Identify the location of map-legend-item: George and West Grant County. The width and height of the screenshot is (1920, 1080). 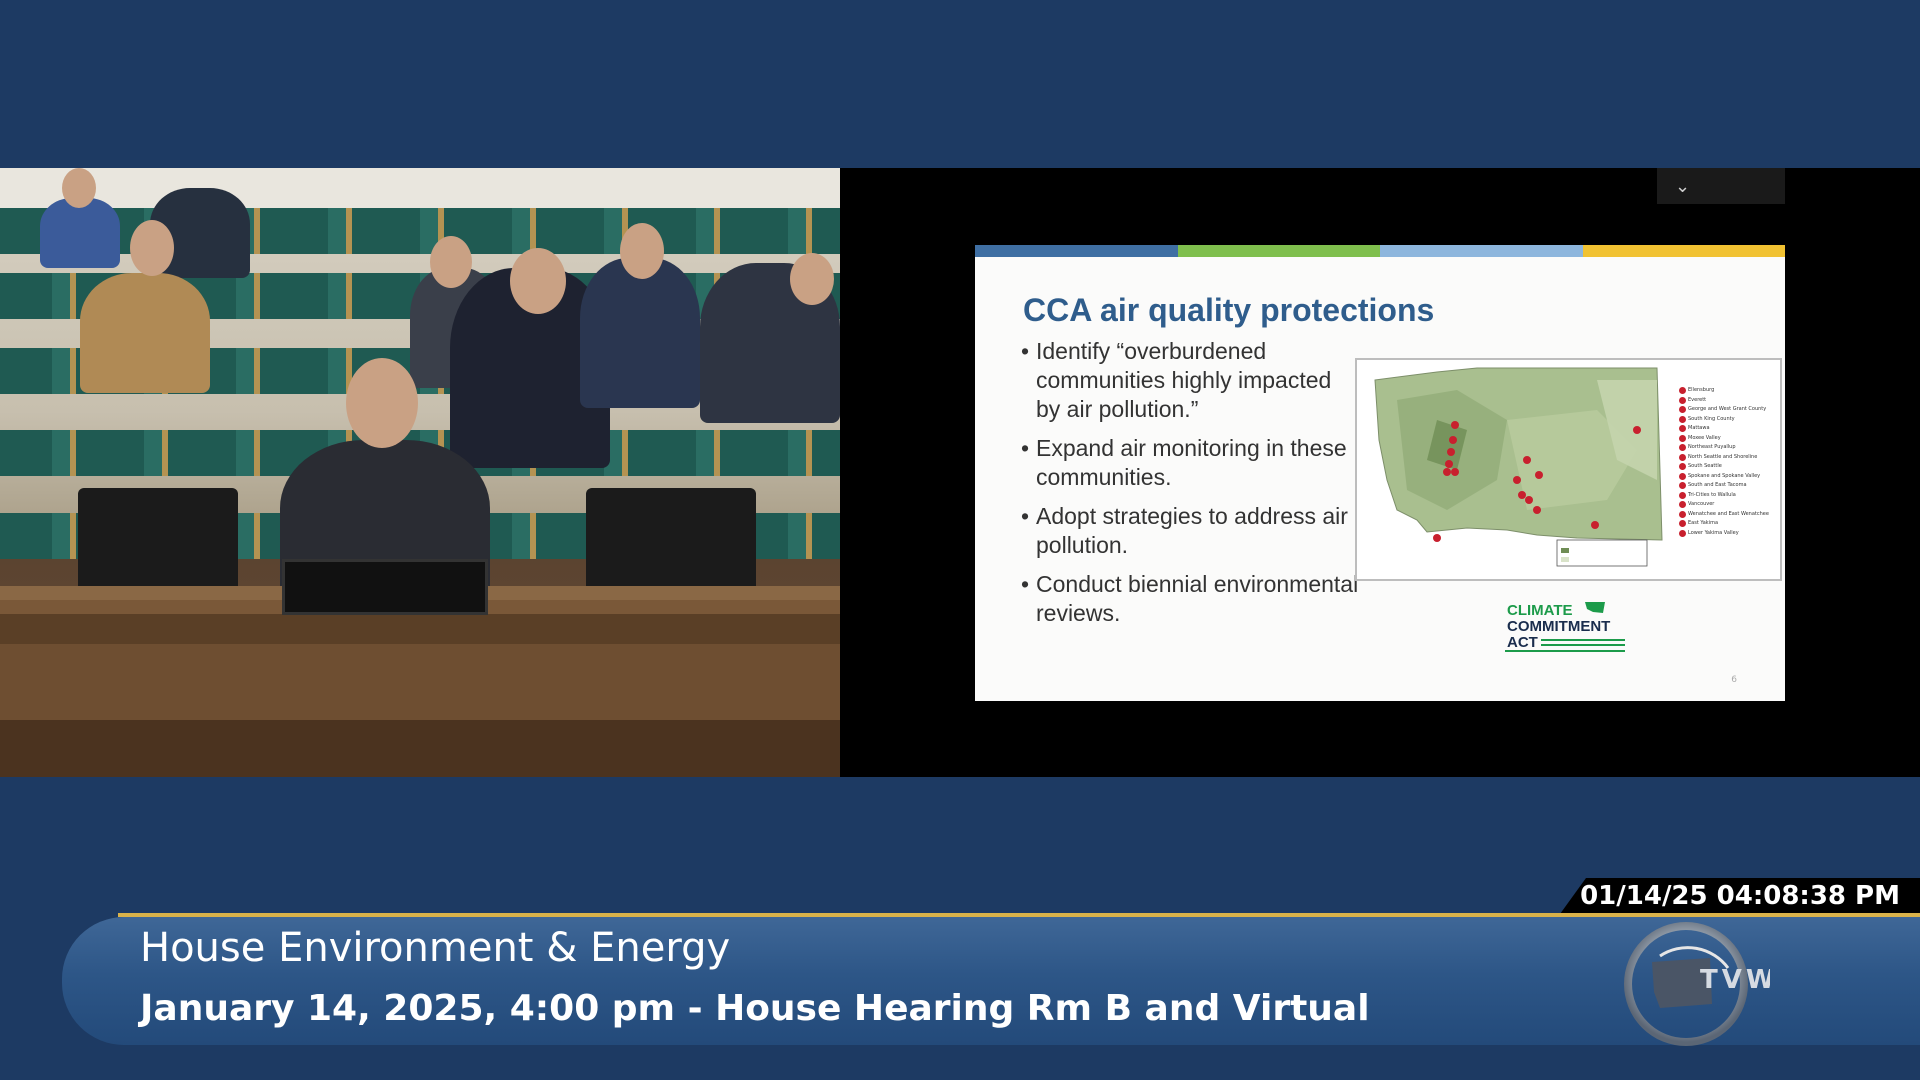
(1727, 410).